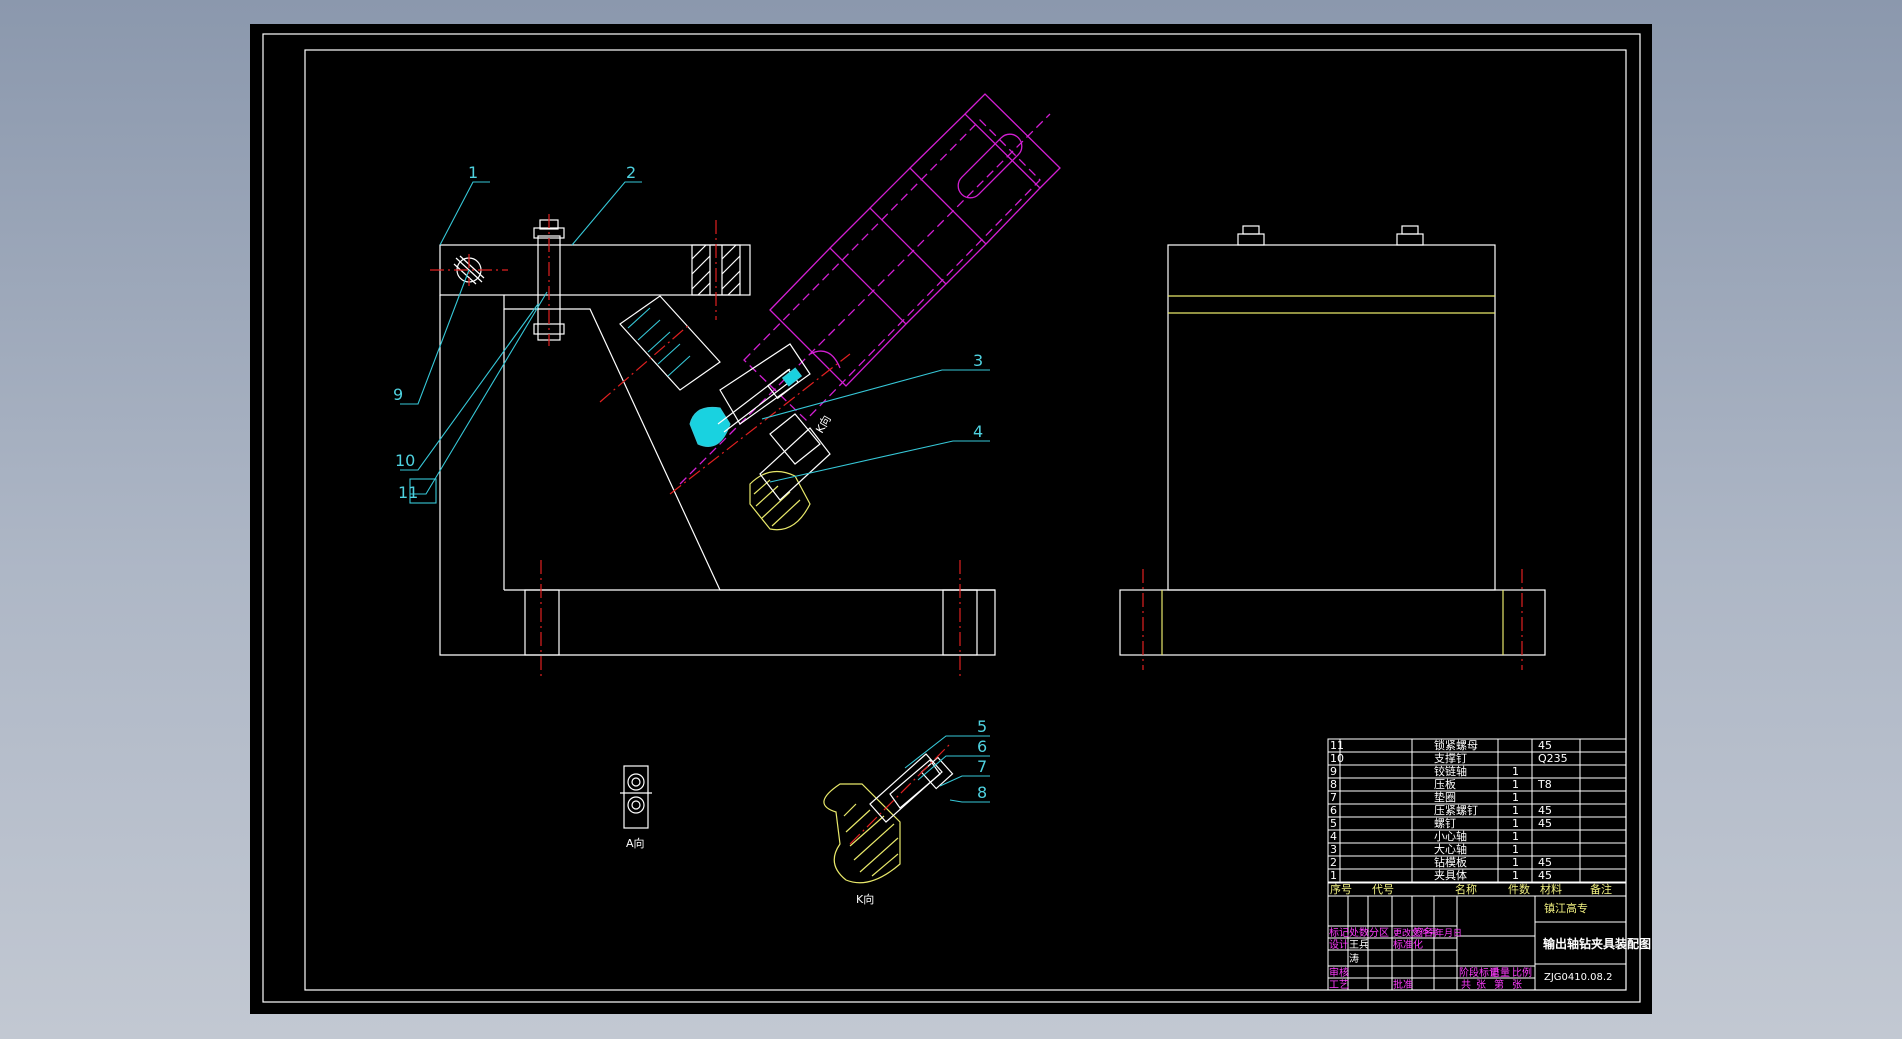 The height and width of the screenshot is (1039, 1902). What do you see at coordinates (1450, 836) in the screenshot?
I see `part-name: 小心轴` at bounding box center [1450, 836].